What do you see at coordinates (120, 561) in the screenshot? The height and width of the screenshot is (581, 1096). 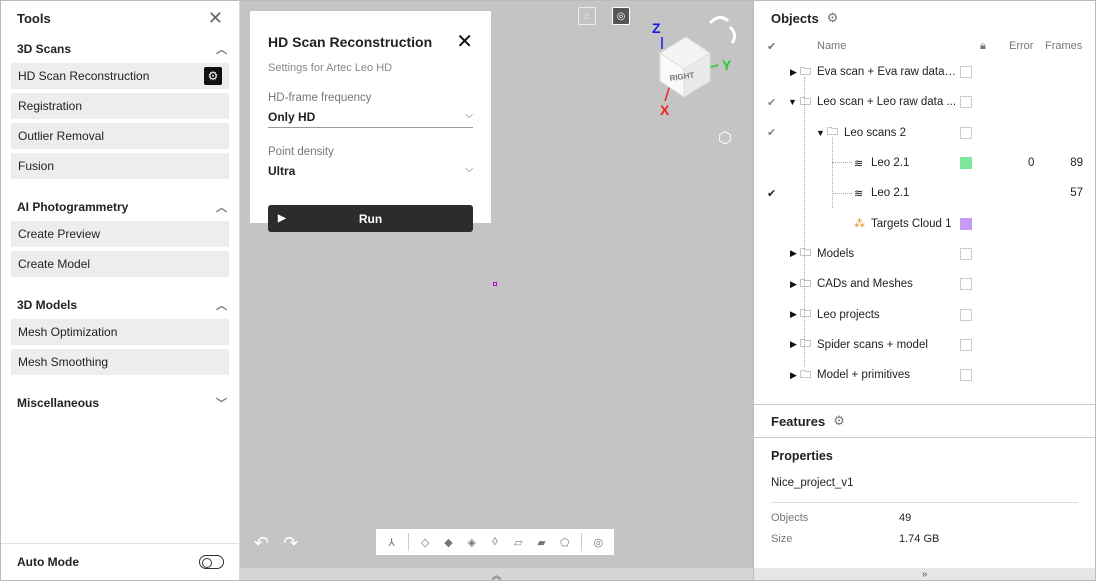 I see `auto-mode-row: Auto Mode` at bounding box center [120, 561].